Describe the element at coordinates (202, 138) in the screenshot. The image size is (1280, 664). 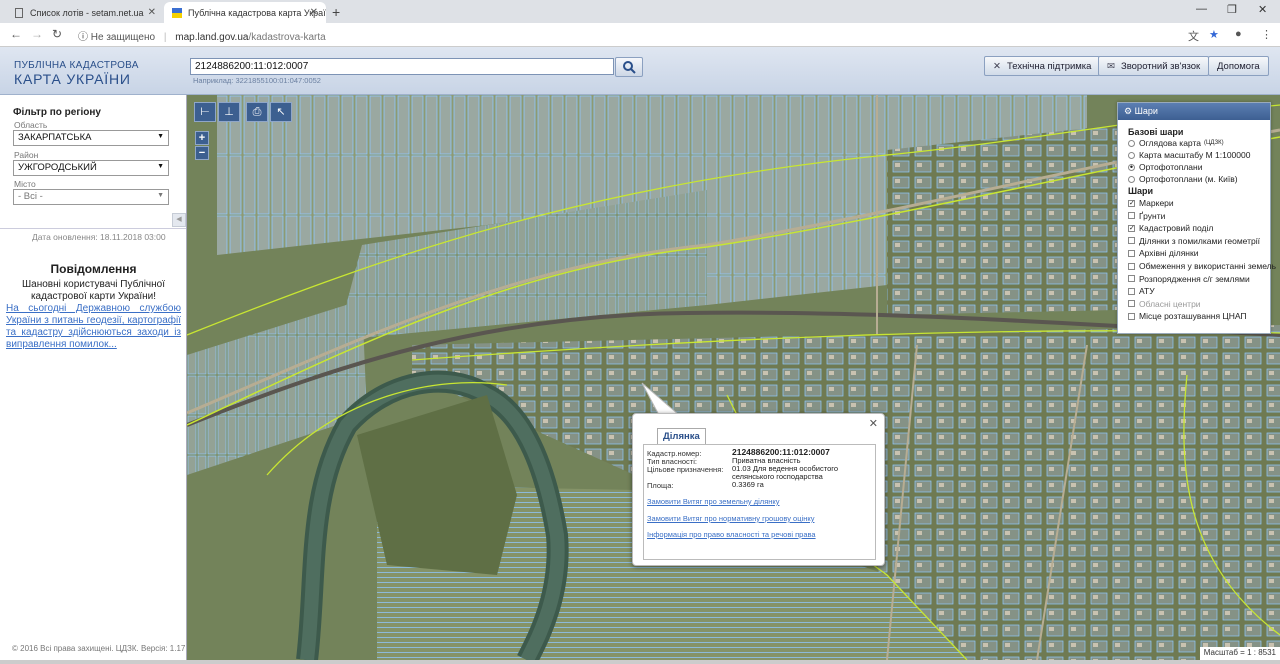
I see `zoom-in-button: +` at that location.